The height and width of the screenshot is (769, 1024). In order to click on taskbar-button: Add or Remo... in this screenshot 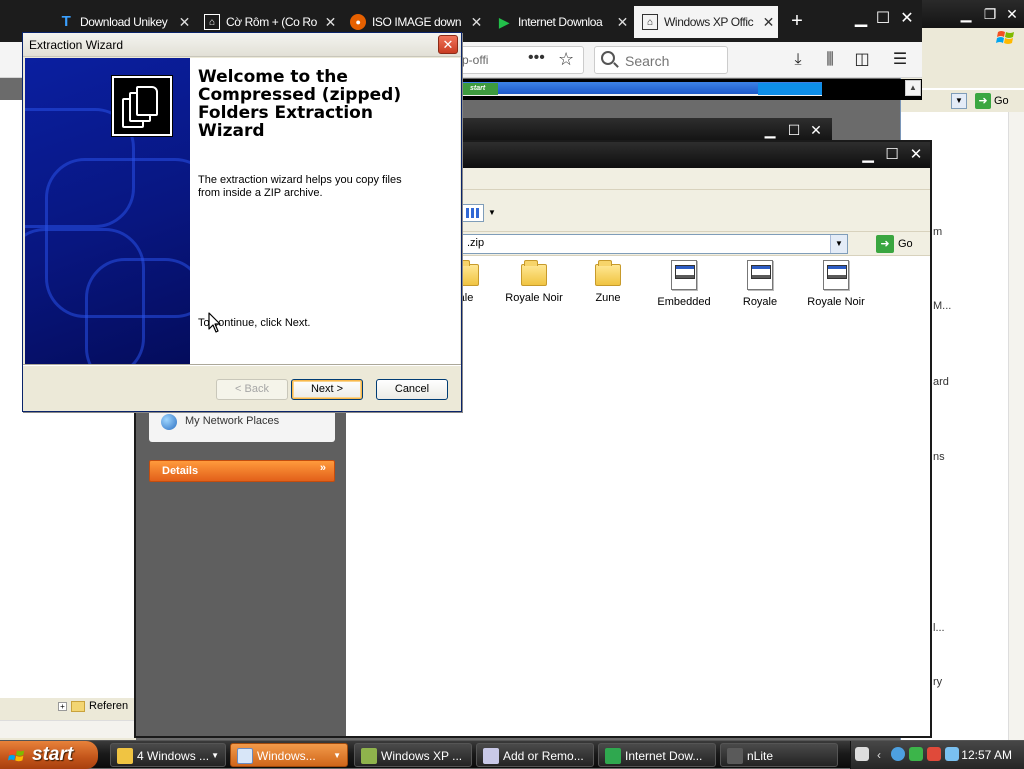, I will do `click(535, 755)`.